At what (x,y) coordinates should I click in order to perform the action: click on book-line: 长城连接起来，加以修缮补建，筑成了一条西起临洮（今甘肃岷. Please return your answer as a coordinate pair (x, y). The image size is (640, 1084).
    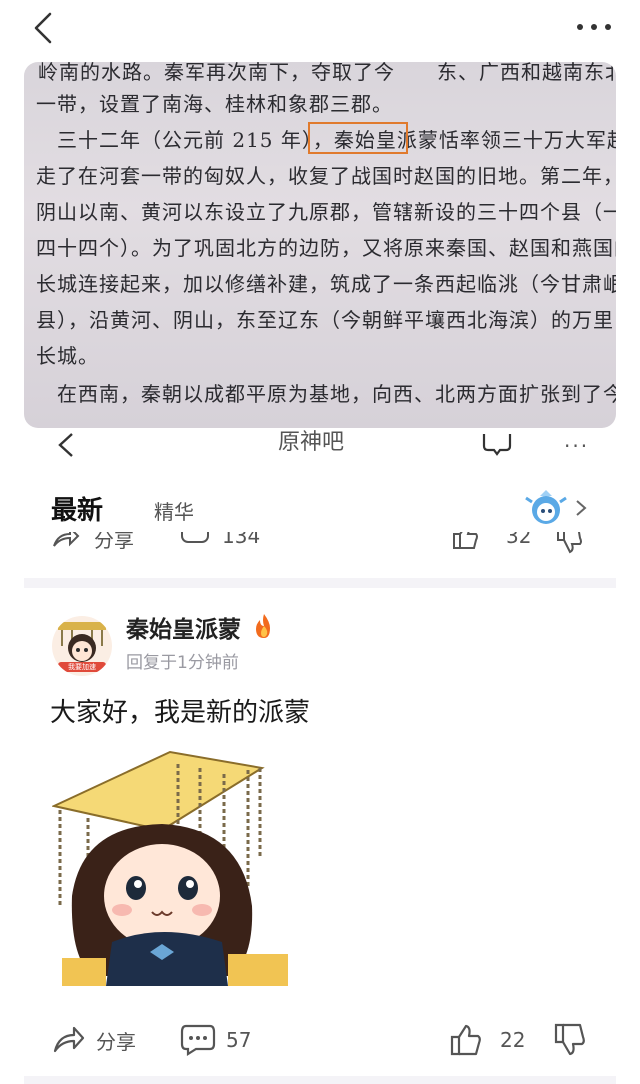
    Looking at the image, I should click on (326, 284).